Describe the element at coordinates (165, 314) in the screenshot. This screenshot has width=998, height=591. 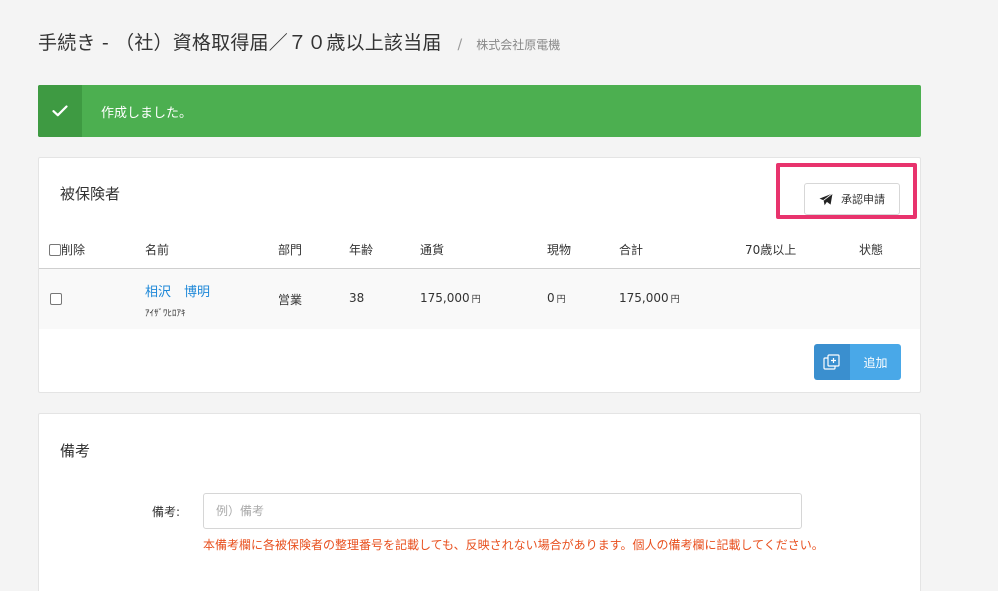
I see `insured-name-kana: ｱｲｻﾞﾜﾋﾛｱｷ` at that location.